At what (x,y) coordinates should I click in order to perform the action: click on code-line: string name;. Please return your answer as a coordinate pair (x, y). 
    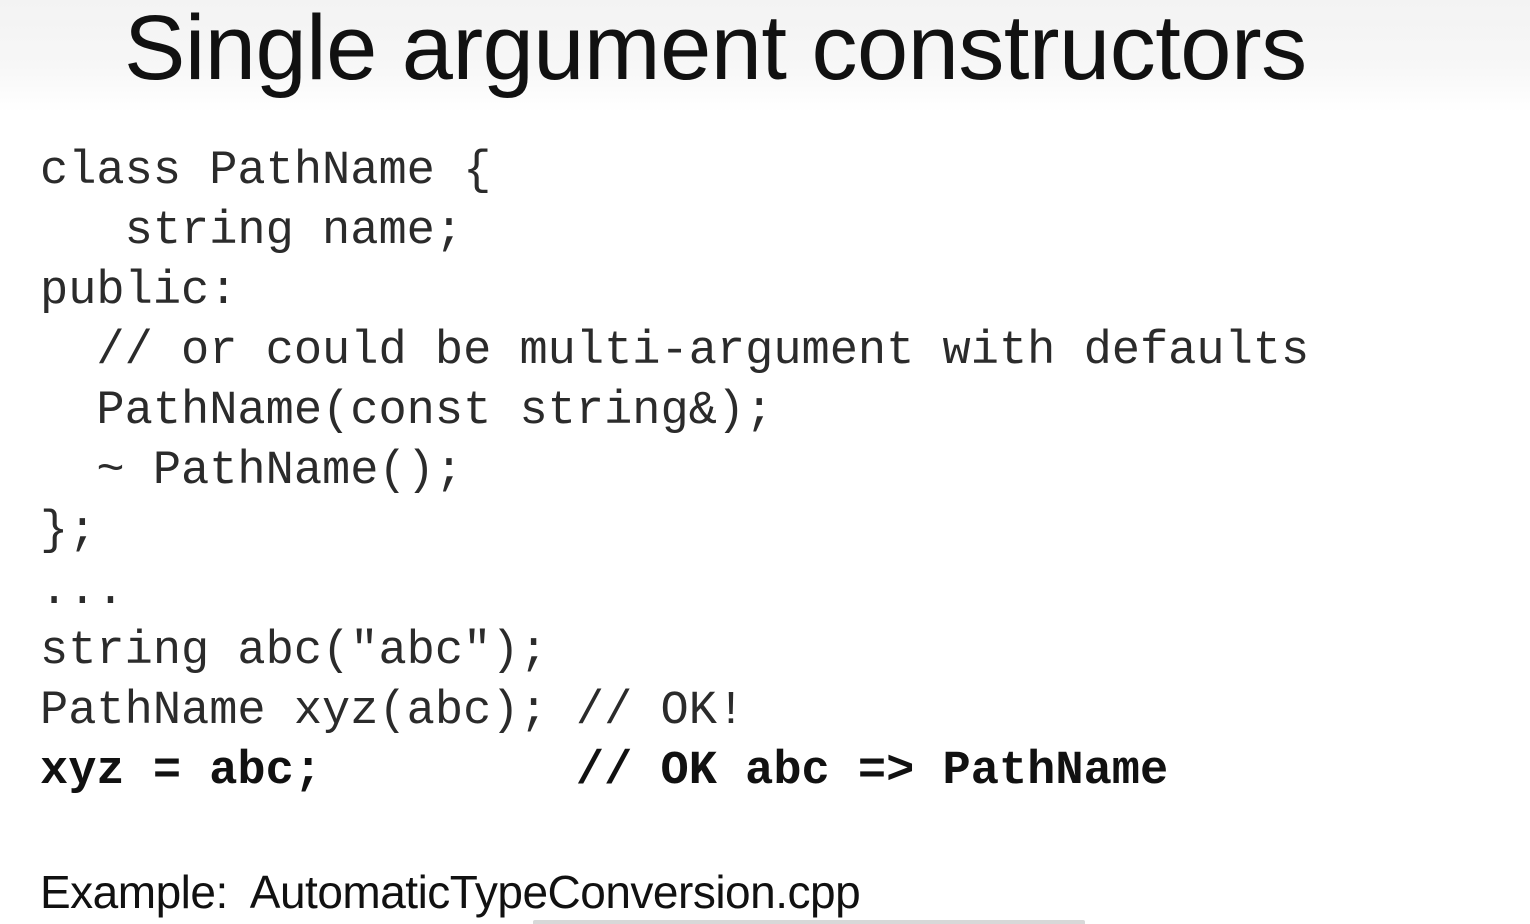
    Looking at the image, I should click on (252, 231).